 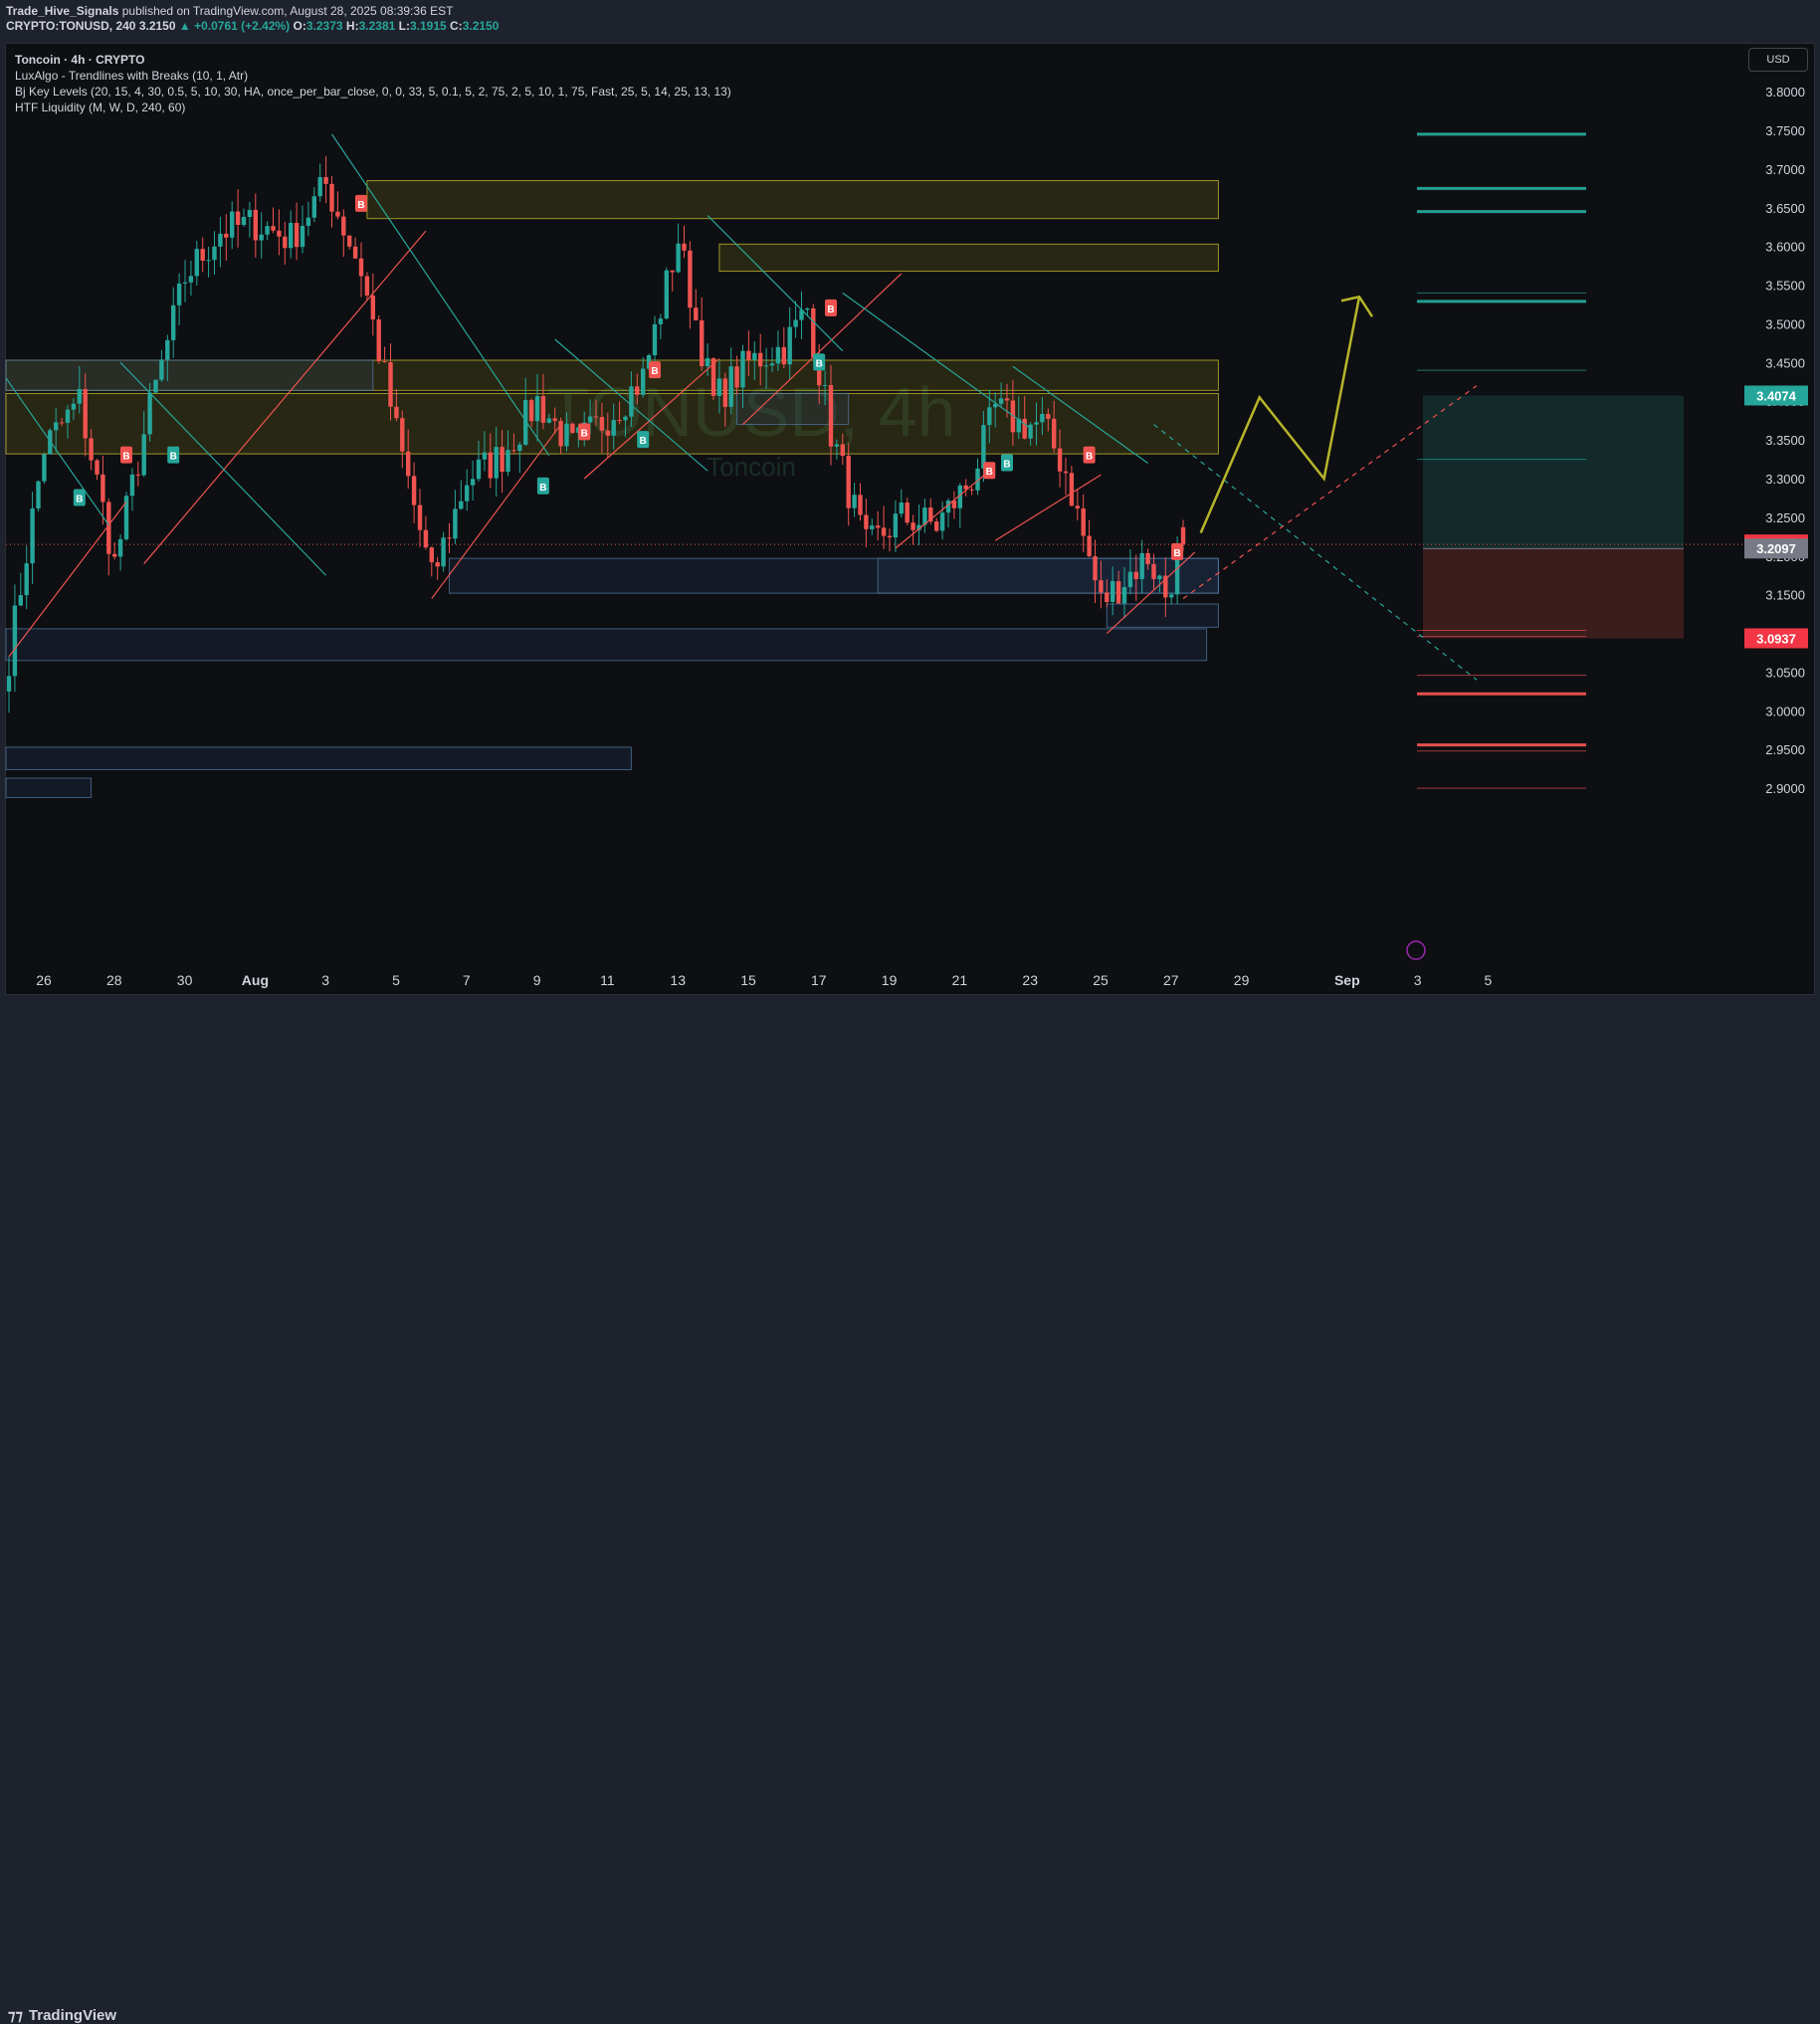 I want to click on high-label: H:, so click(x=352, y=26).